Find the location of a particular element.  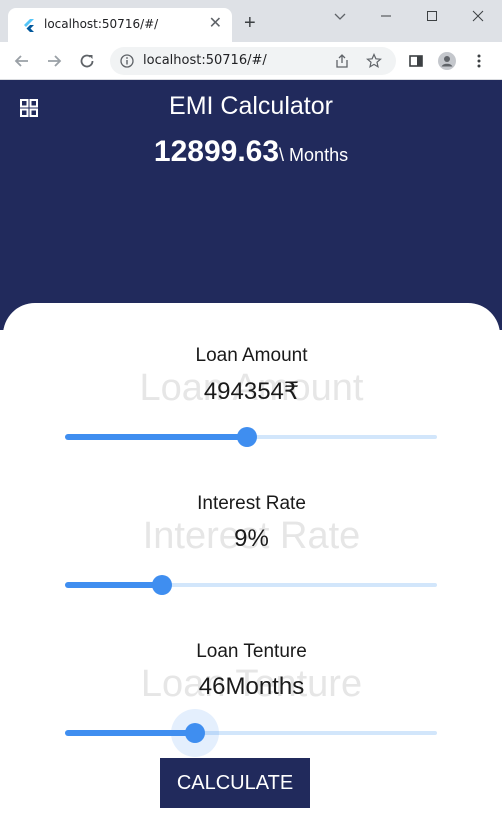

window-close-icon is located at coordinates (478, 16).